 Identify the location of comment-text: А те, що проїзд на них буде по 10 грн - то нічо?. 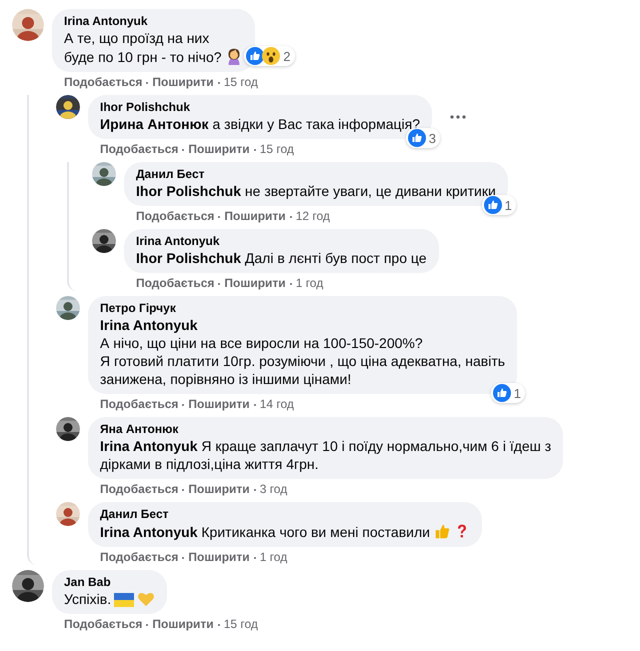
(143, 47).